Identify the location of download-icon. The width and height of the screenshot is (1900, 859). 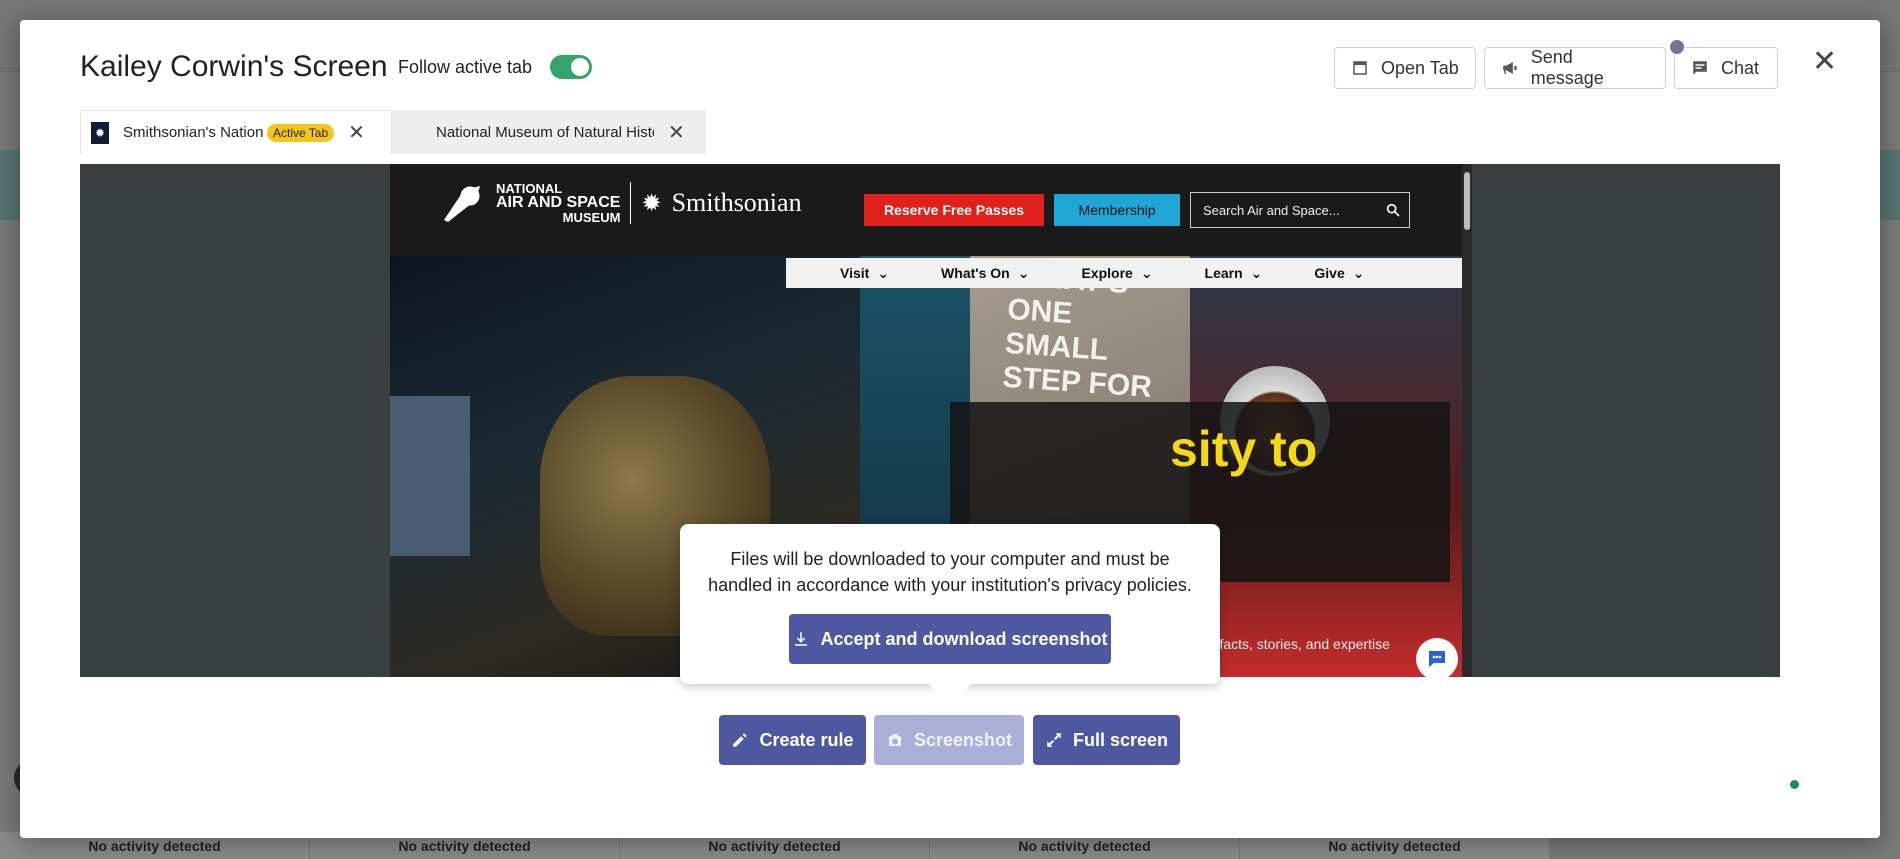
(801, 639).